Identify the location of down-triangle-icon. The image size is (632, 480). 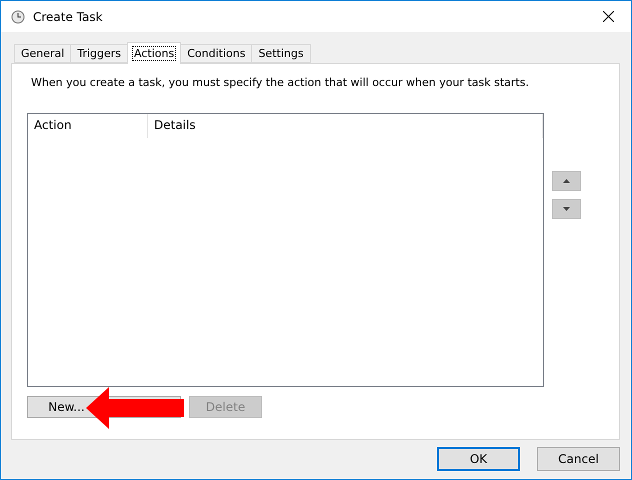
(566, 209).